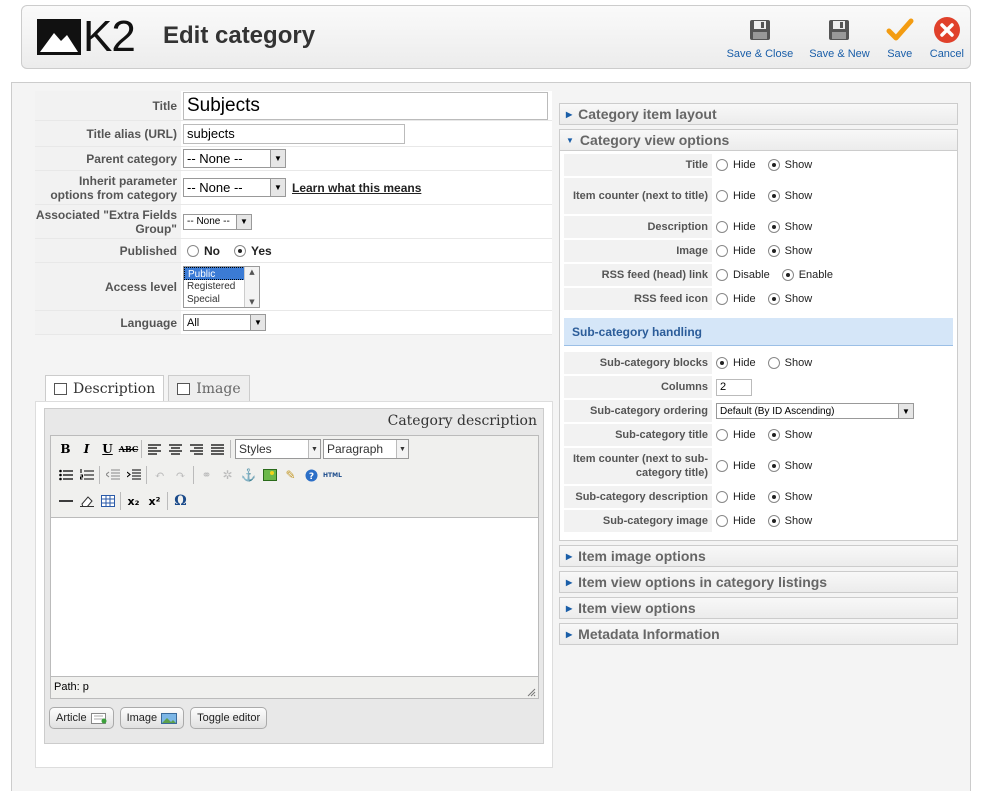 This screenshot has width=991, height=791. I want to click on insert-image-icon, so click(269, 475).